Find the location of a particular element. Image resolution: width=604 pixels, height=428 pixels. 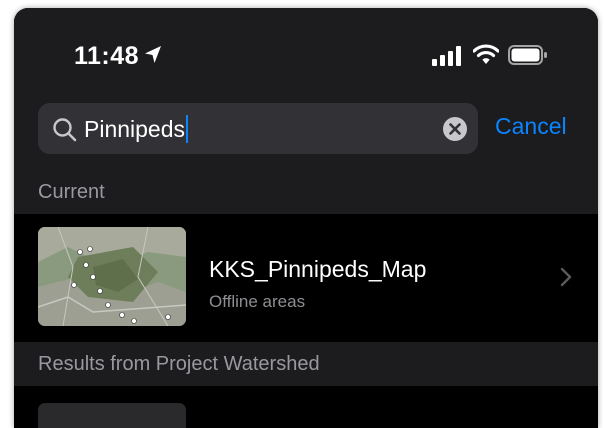

battery-icon is located at coordinates (527, 55).